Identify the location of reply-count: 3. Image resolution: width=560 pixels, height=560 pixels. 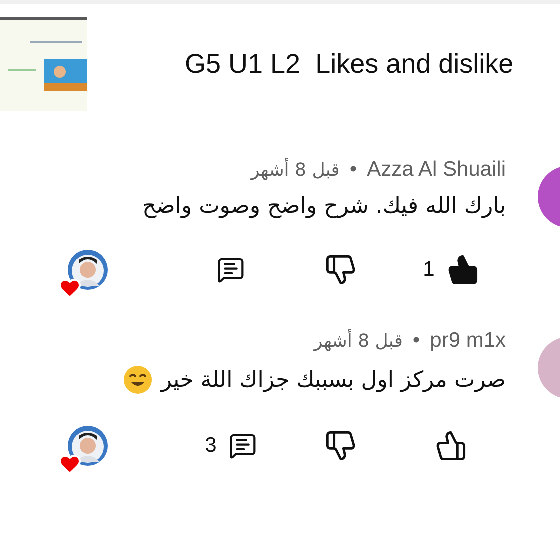
(211, 446).